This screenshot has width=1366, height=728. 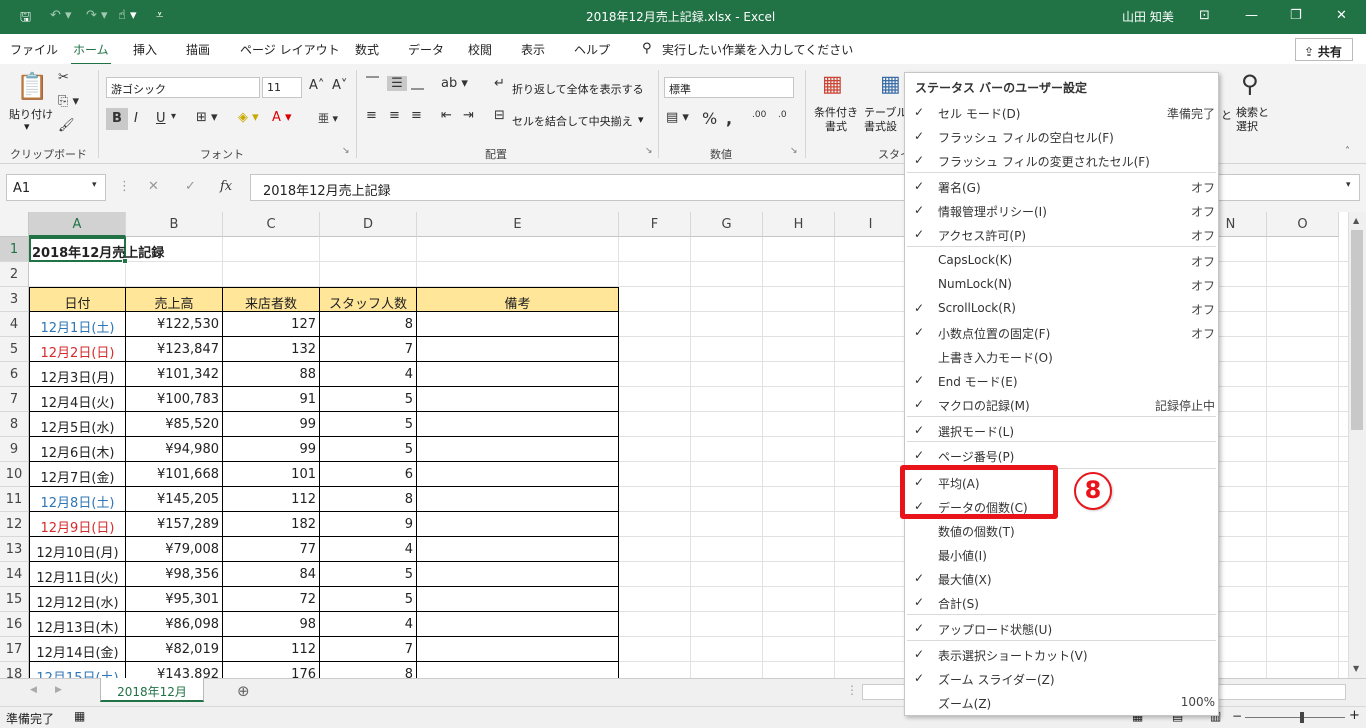 I want to click on menu-item: NumLock(N) オフ, so click(x=1061, y=285).